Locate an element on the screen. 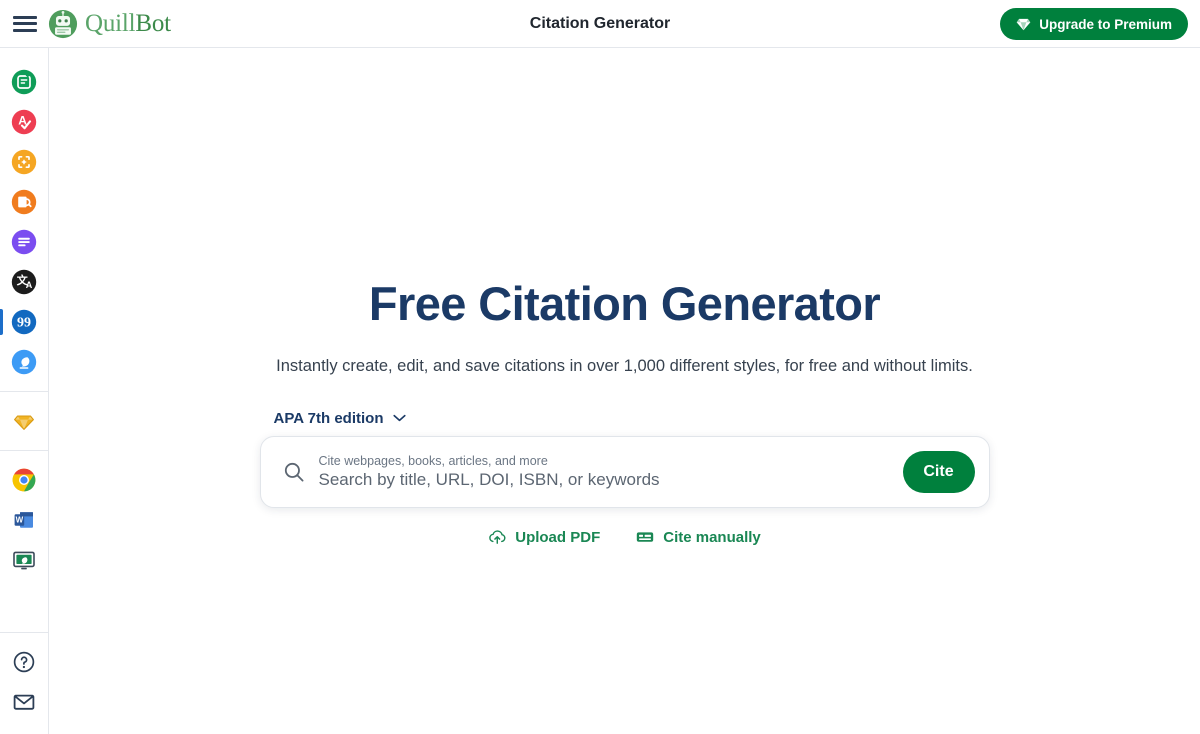  sidebar-item-chrome-extension is located at coordinates (24, 480).